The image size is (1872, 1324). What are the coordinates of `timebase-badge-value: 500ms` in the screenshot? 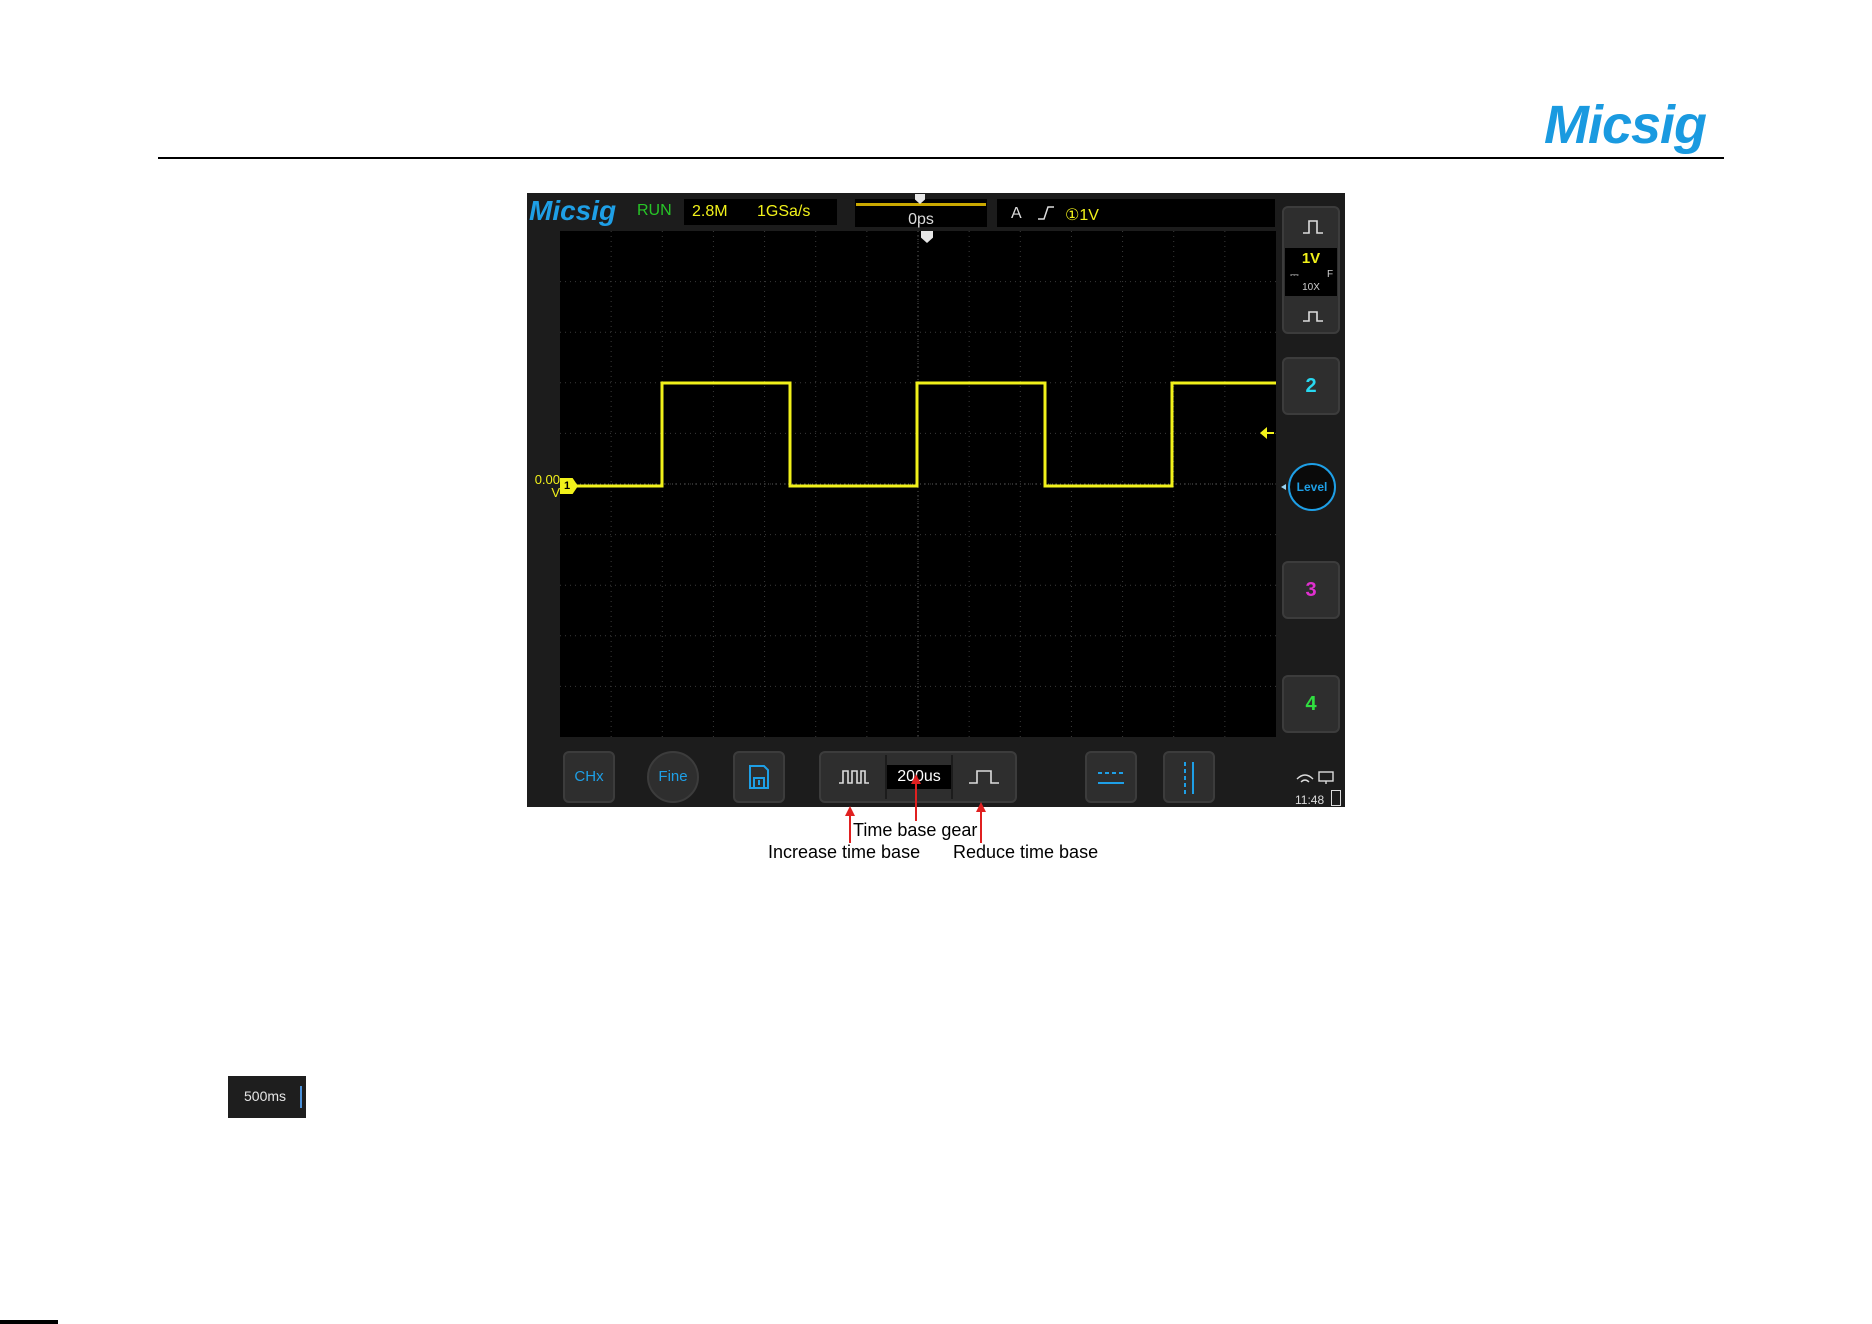 It's located at (265, 1096).